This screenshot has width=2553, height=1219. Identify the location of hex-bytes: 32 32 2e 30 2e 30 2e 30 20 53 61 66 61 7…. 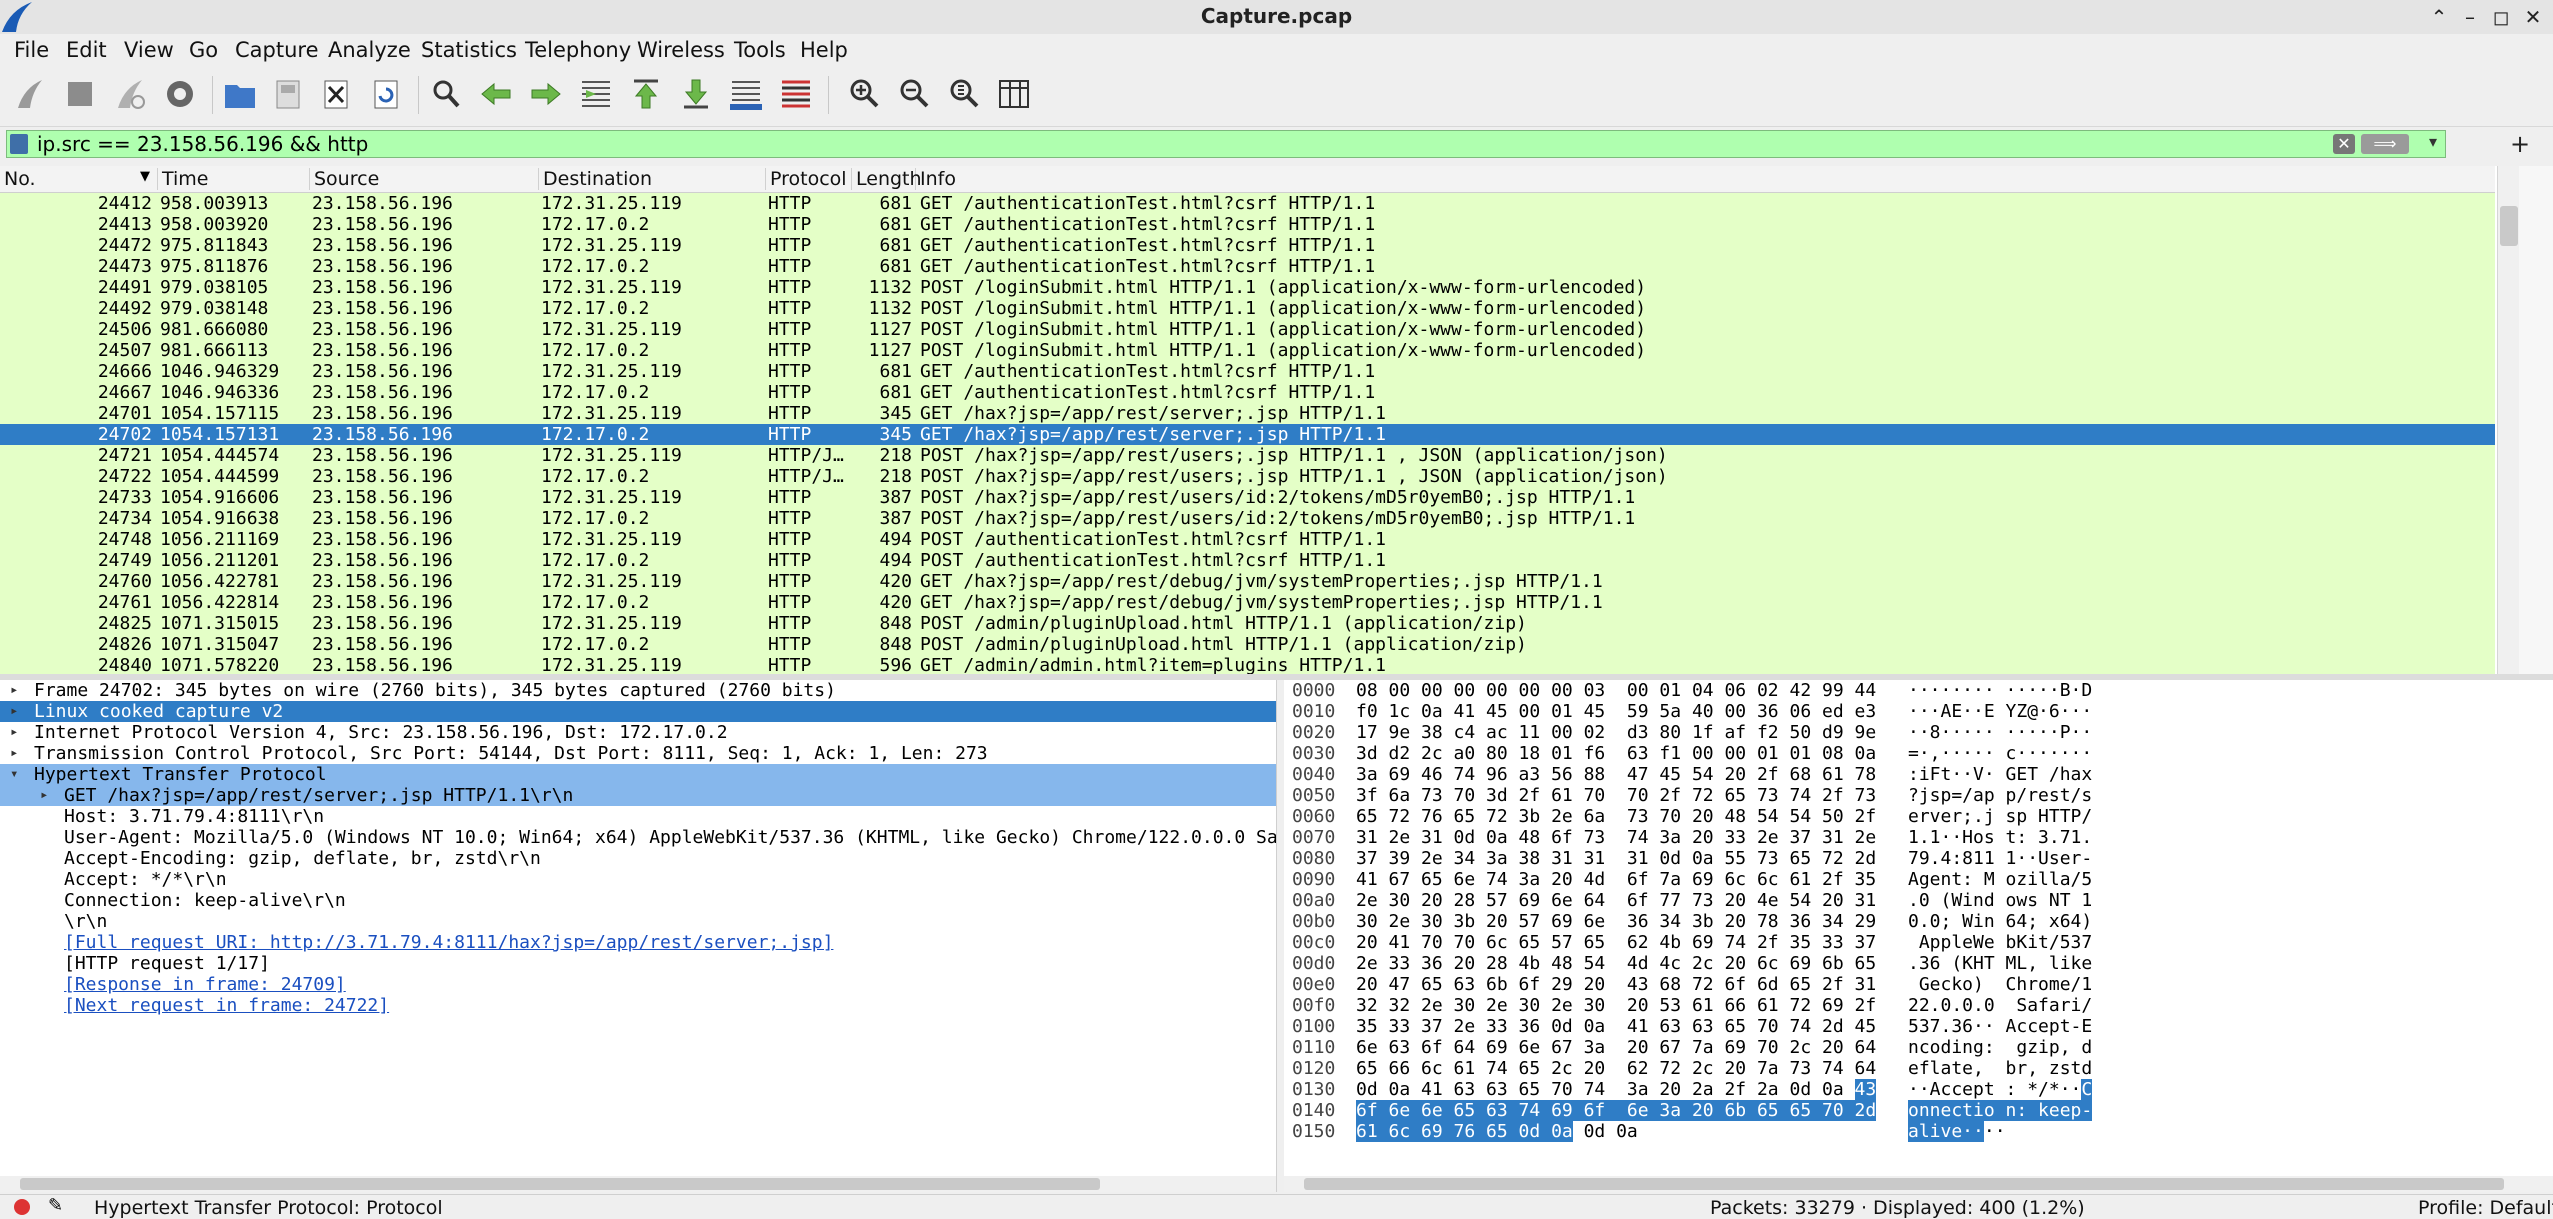
(1616, 1005).